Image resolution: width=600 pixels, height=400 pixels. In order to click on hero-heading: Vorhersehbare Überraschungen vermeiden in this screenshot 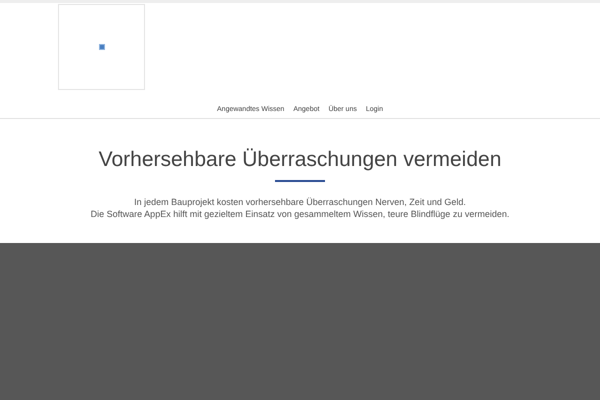, I will do `click(300, 160)`.